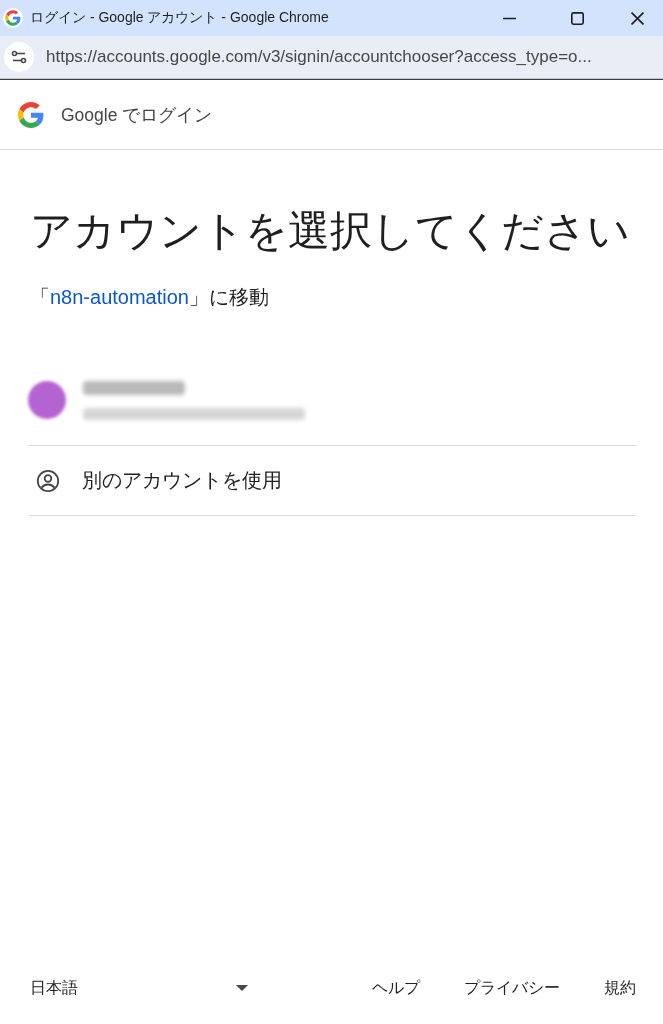 The height and width of the screenshot is (1024, 663). Describe the element at coordinates (242, 988) in the screenshot. I see `caret-icon` at that location.